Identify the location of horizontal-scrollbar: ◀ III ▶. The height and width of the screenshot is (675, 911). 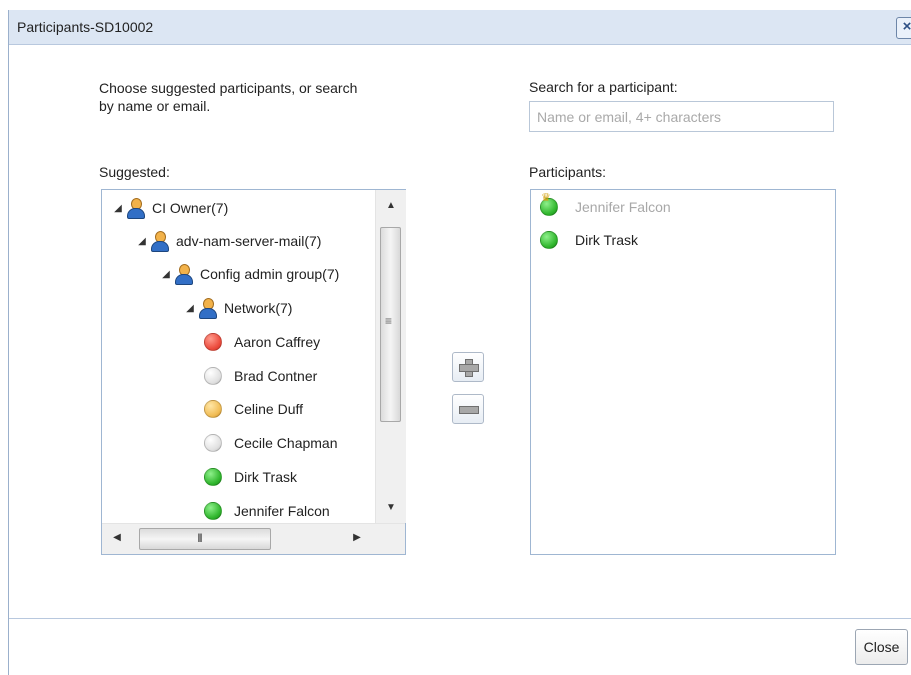
(253, 538).